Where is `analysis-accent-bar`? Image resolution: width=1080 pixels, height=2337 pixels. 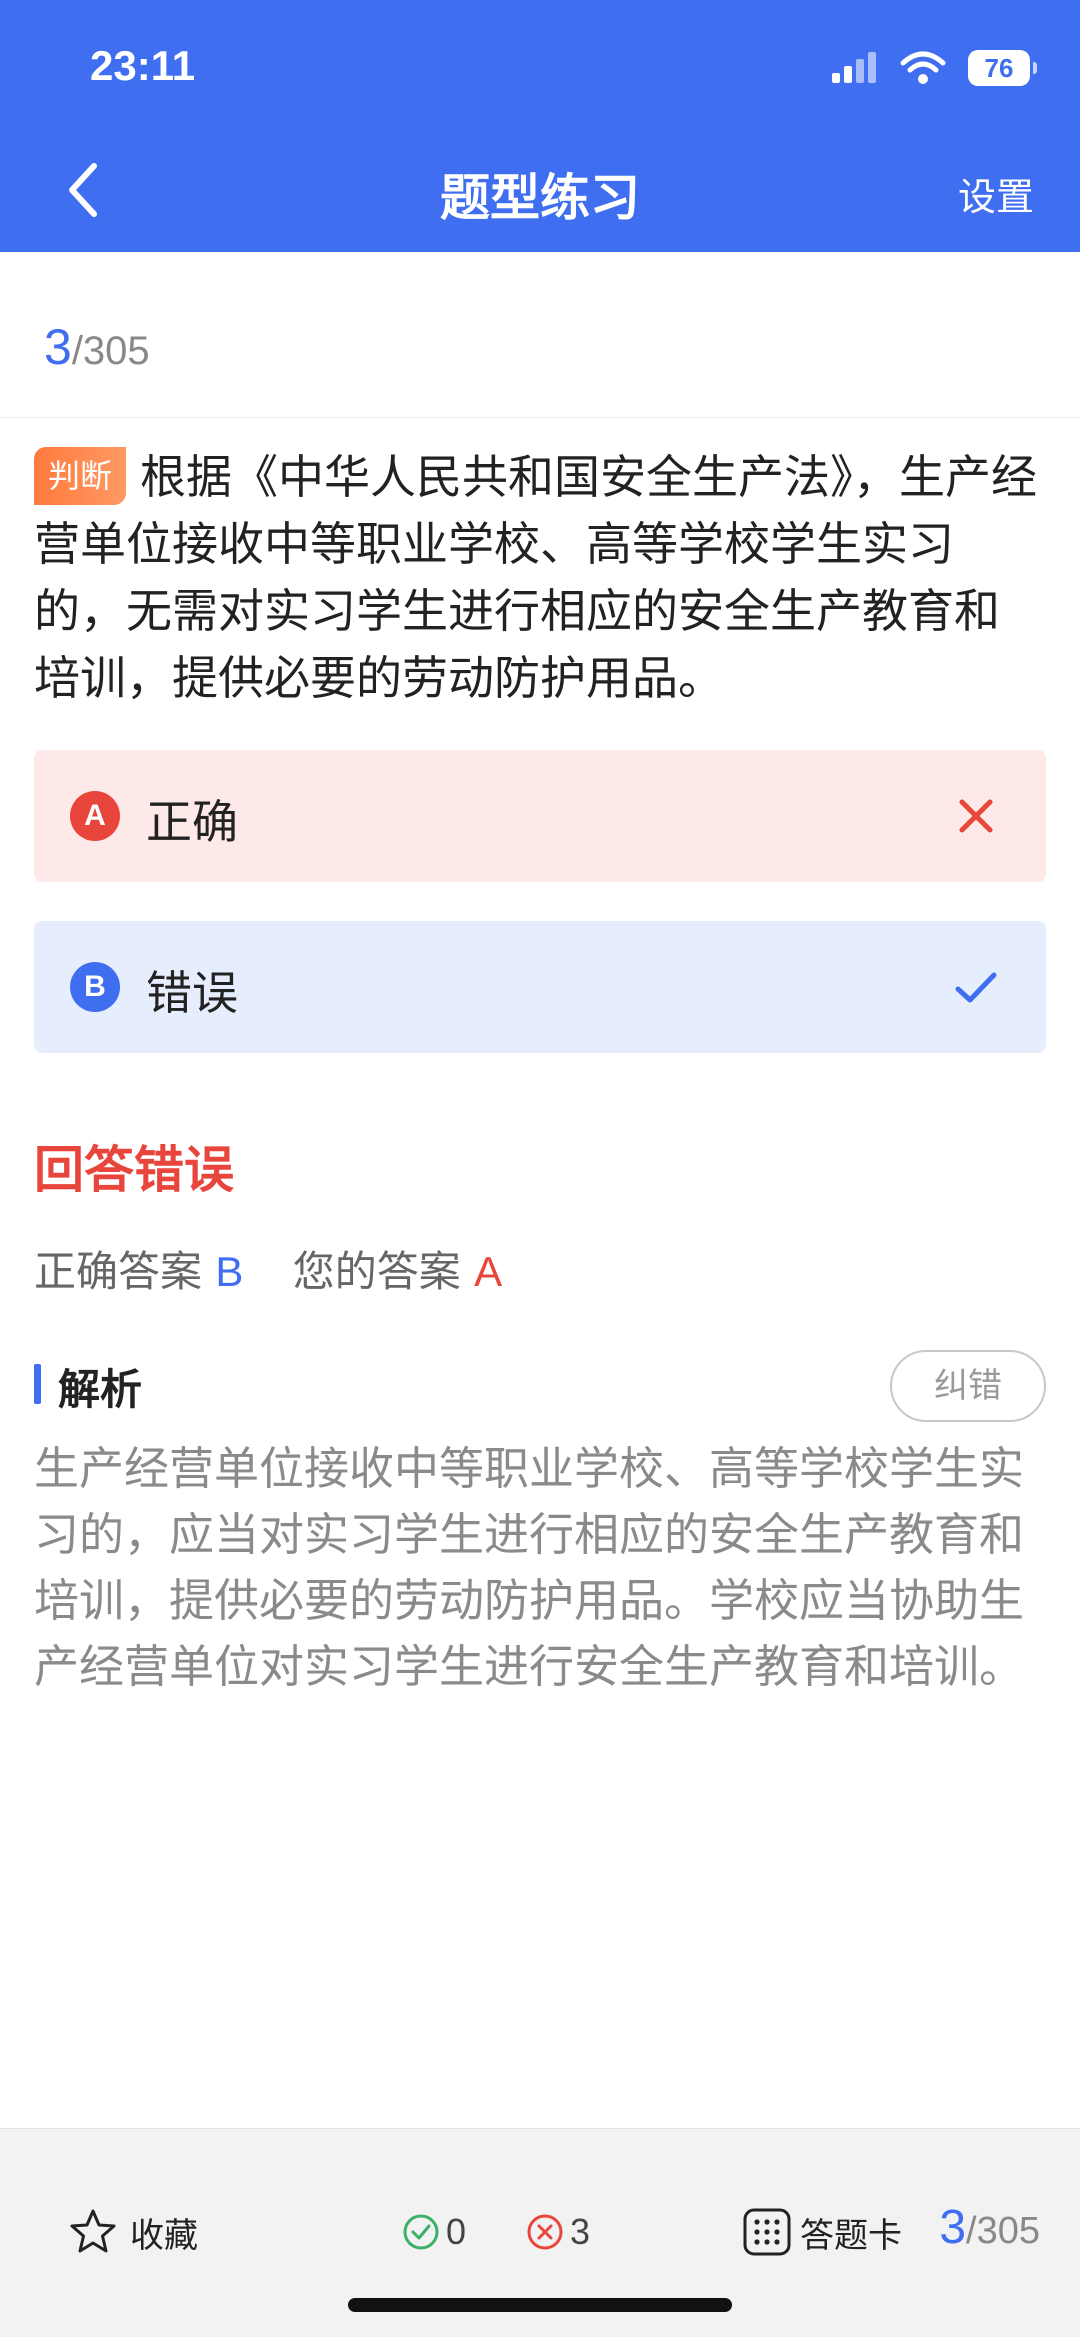
analysis-accent-bar is located at coordinates (37, 1384).